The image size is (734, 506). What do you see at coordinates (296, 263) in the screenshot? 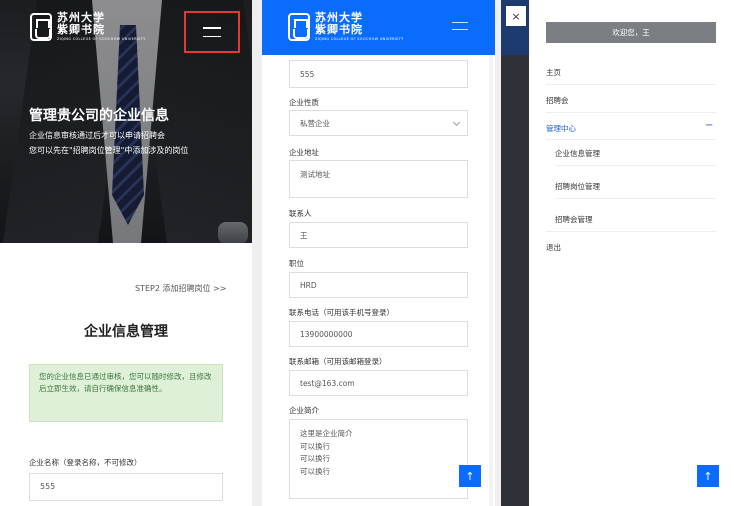
I see `position-label: 职位` at bounding box center [296, 263].